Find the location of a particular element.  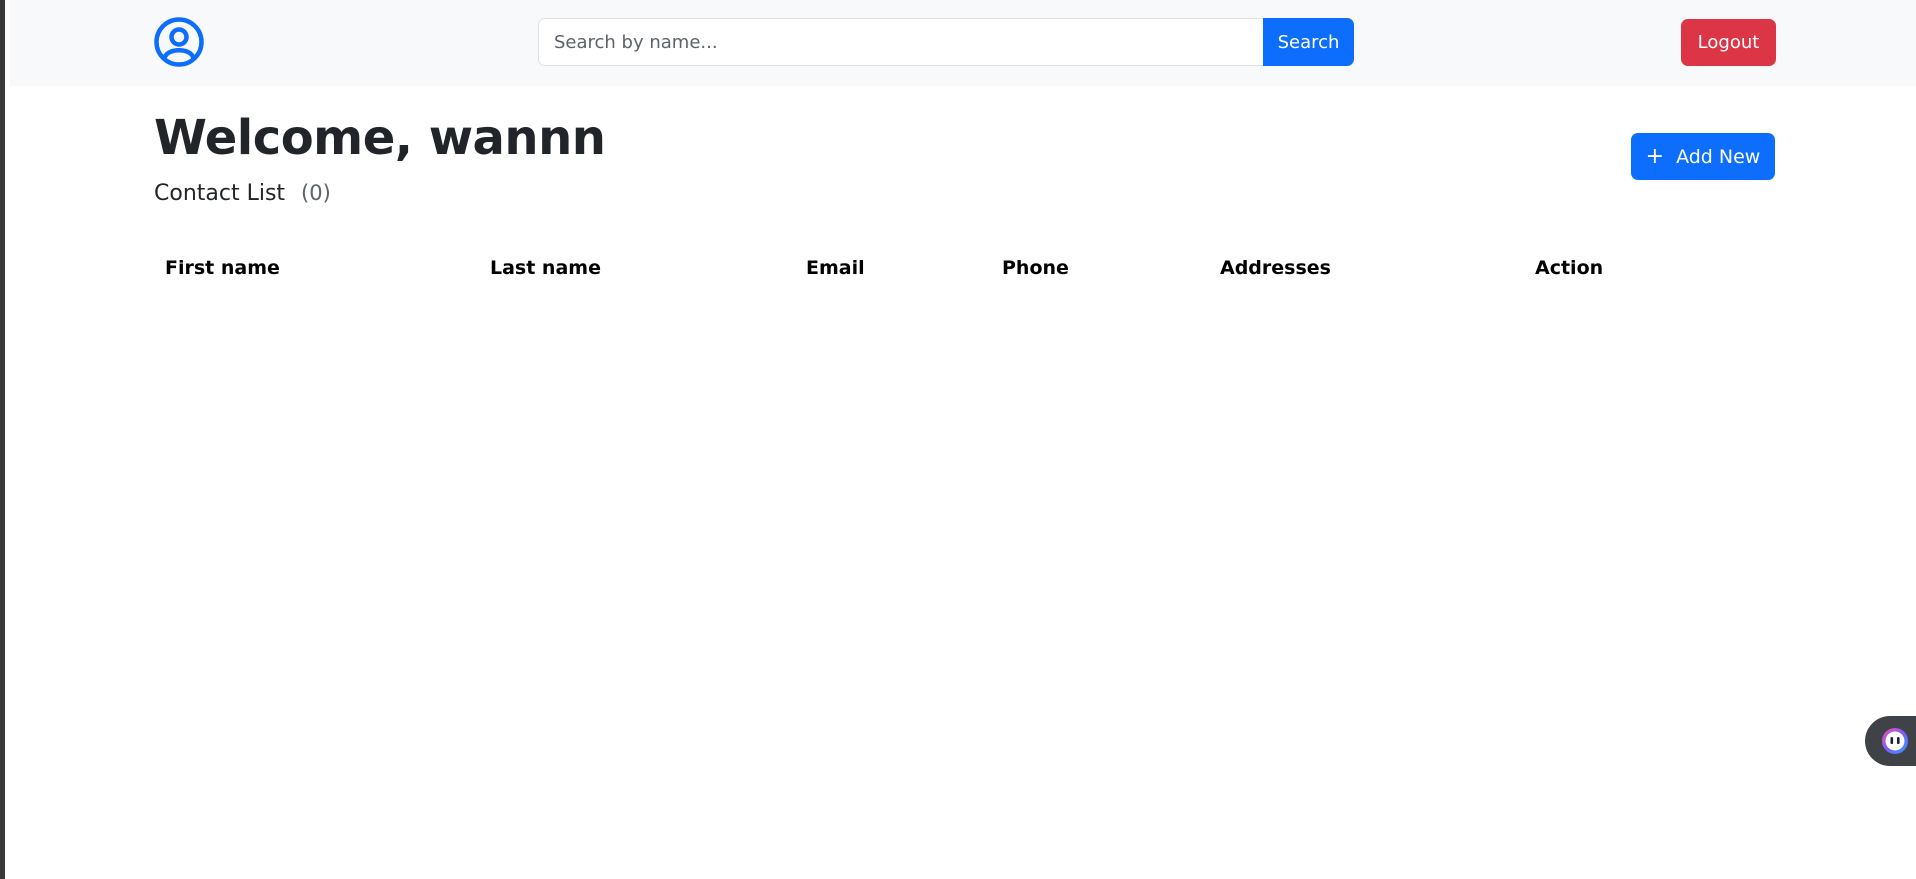

navbar: Search Logout is located at coordinates (963, 43).